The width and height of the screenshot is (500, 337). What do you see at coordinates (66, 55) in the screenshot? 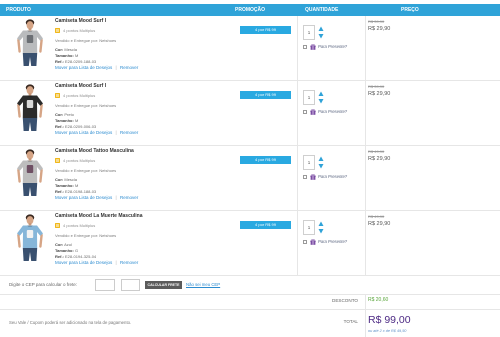
I see `size-line: Tamanho: M` at bounding box center [66, 55].